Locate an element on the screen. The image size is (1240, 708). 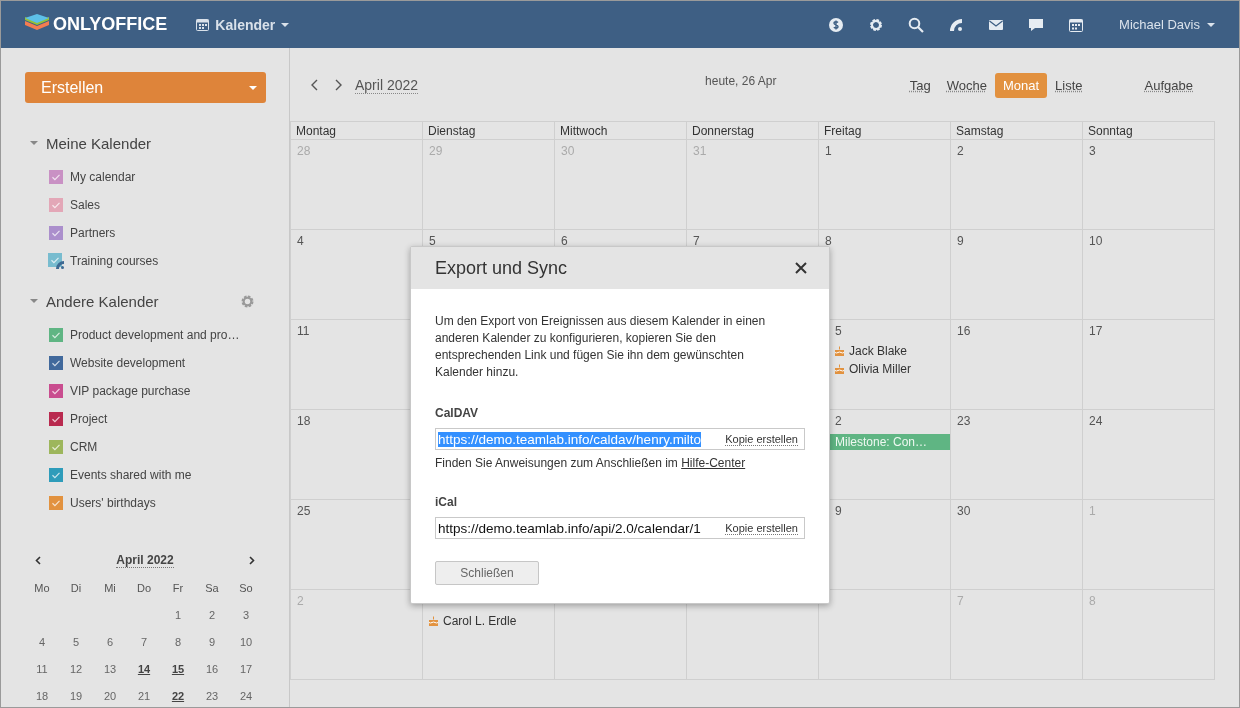
day-number: 30 is located at coordinates (1016, 512).